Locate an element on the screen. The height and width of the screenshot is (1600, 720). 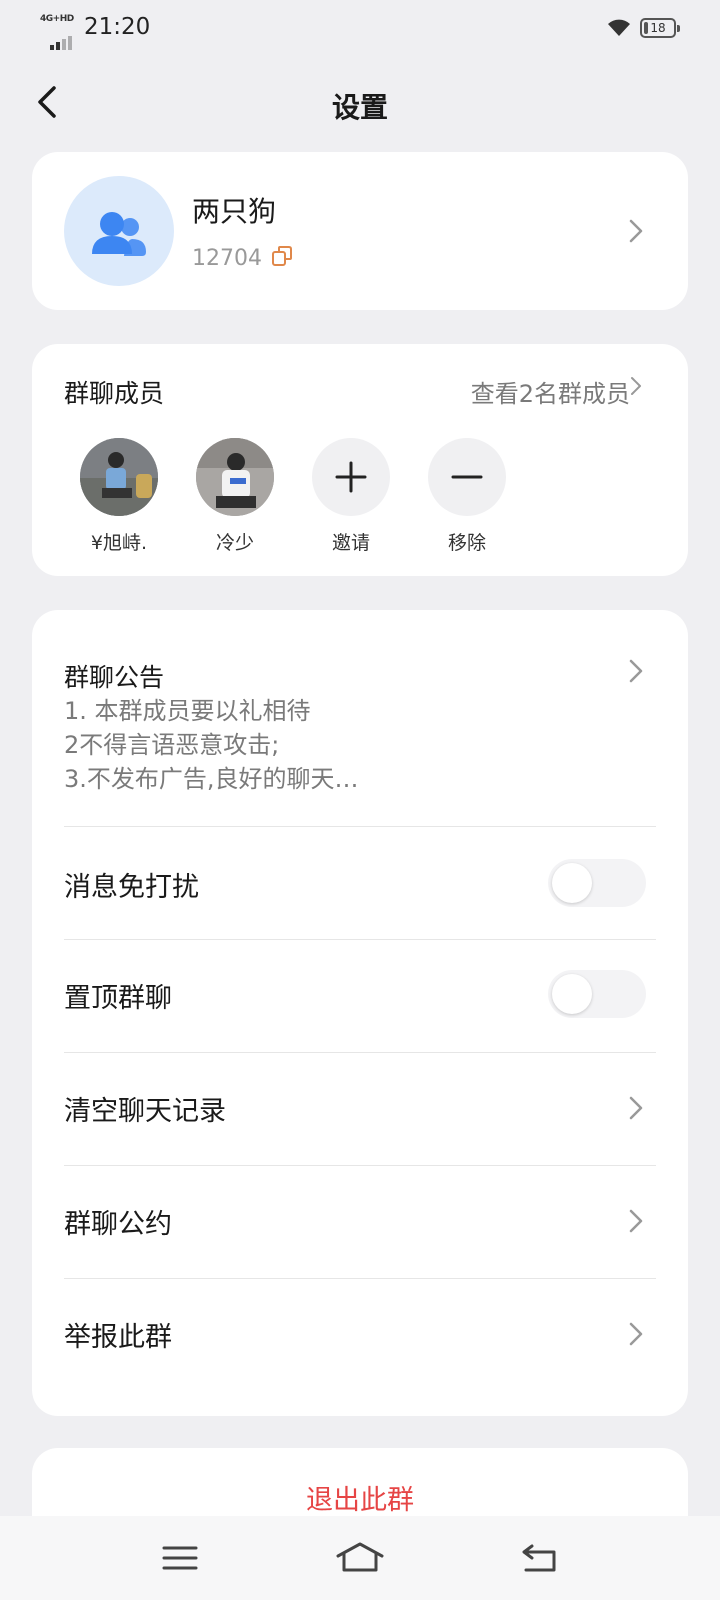
clear-history-label: 清空聊天记录 is located at coordinates (145, 1111).